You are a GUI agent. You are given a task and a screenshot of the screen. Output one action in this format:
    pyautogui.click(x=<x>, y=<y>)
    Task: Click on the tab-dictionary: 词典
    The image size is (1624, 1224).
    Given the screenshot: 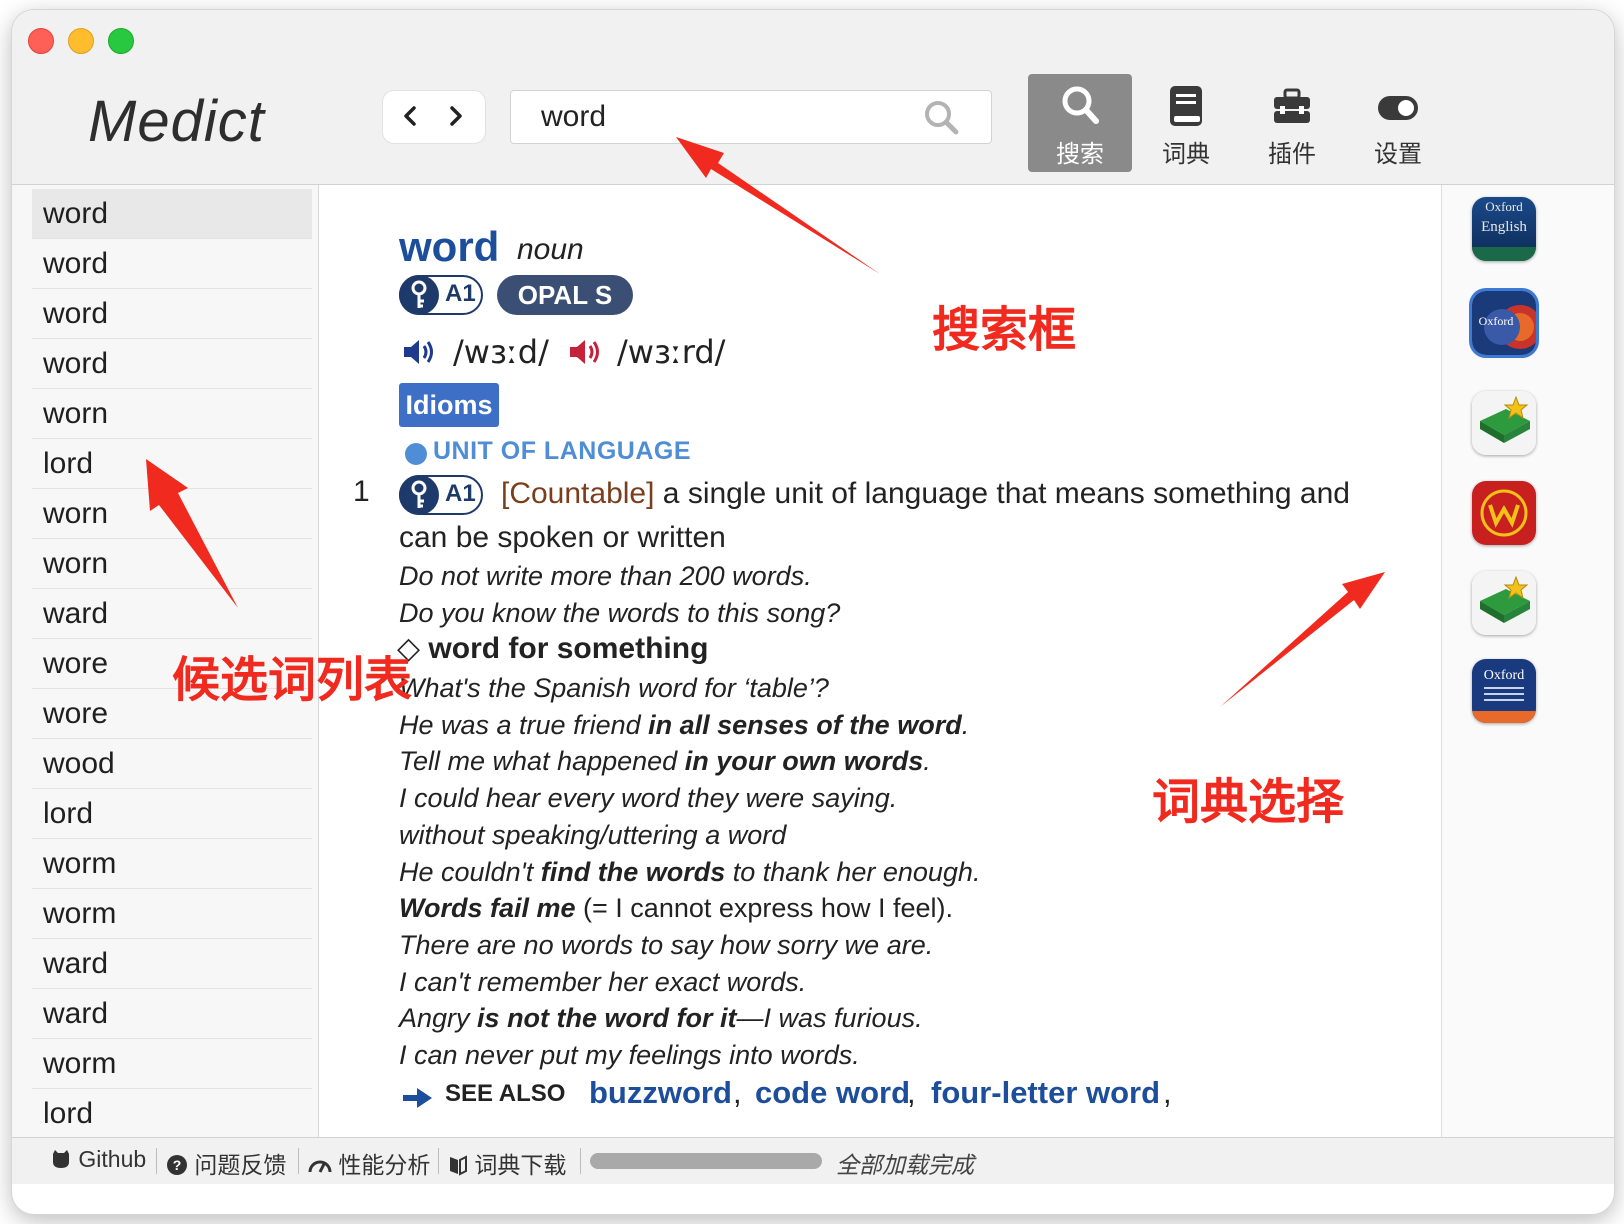 What is the action you would take?
    pyautogui.click(x=1186, y=123)
    